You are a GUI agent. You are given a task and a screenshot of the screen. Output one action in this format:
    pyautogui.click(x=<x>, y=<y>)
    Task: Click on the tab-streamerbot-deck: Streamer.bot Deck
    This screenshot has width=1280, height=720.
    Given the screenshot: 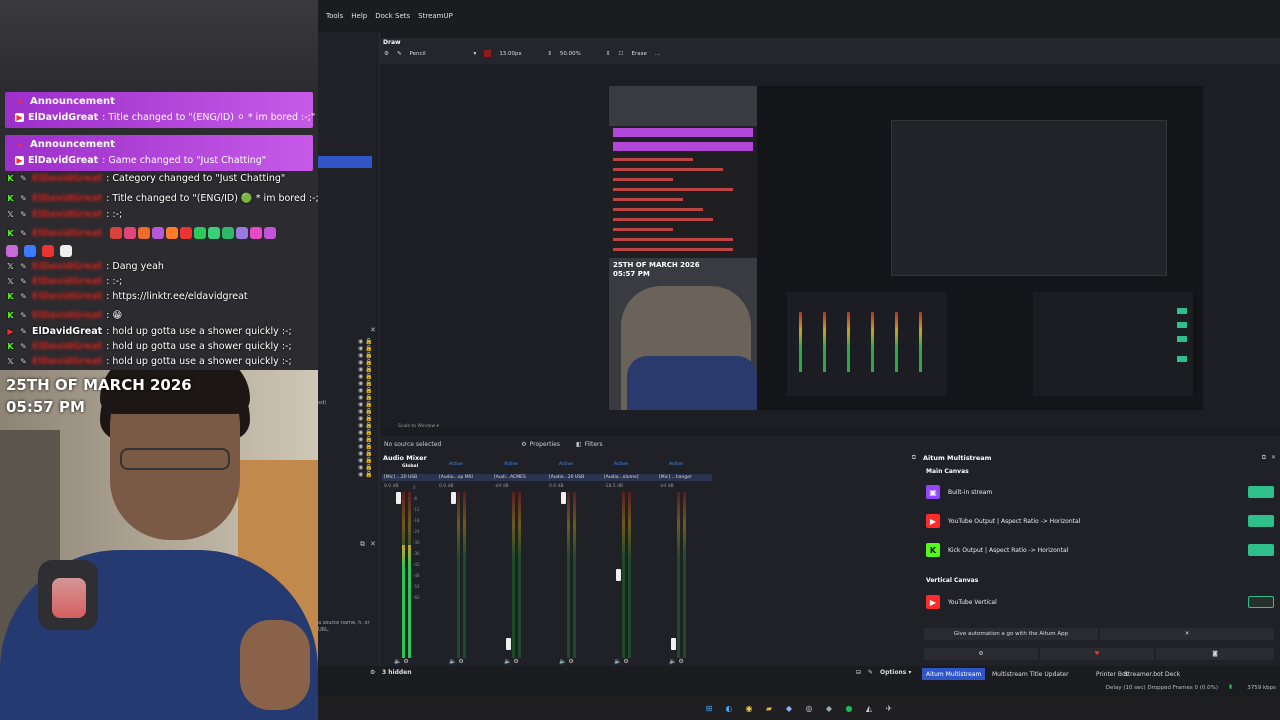 What is the action you would take?
    pyautogui.click(x=1152, y=674)
    